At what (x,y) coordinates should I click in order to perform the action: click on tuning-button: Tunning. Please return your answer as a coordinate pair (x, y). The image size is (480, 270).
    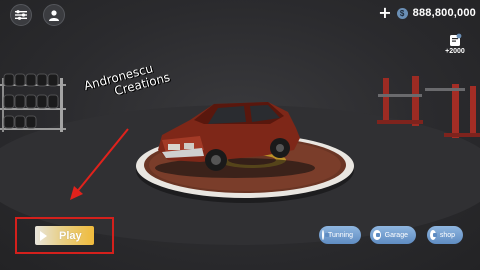
    Looking at the image, I should click on (340, 235).